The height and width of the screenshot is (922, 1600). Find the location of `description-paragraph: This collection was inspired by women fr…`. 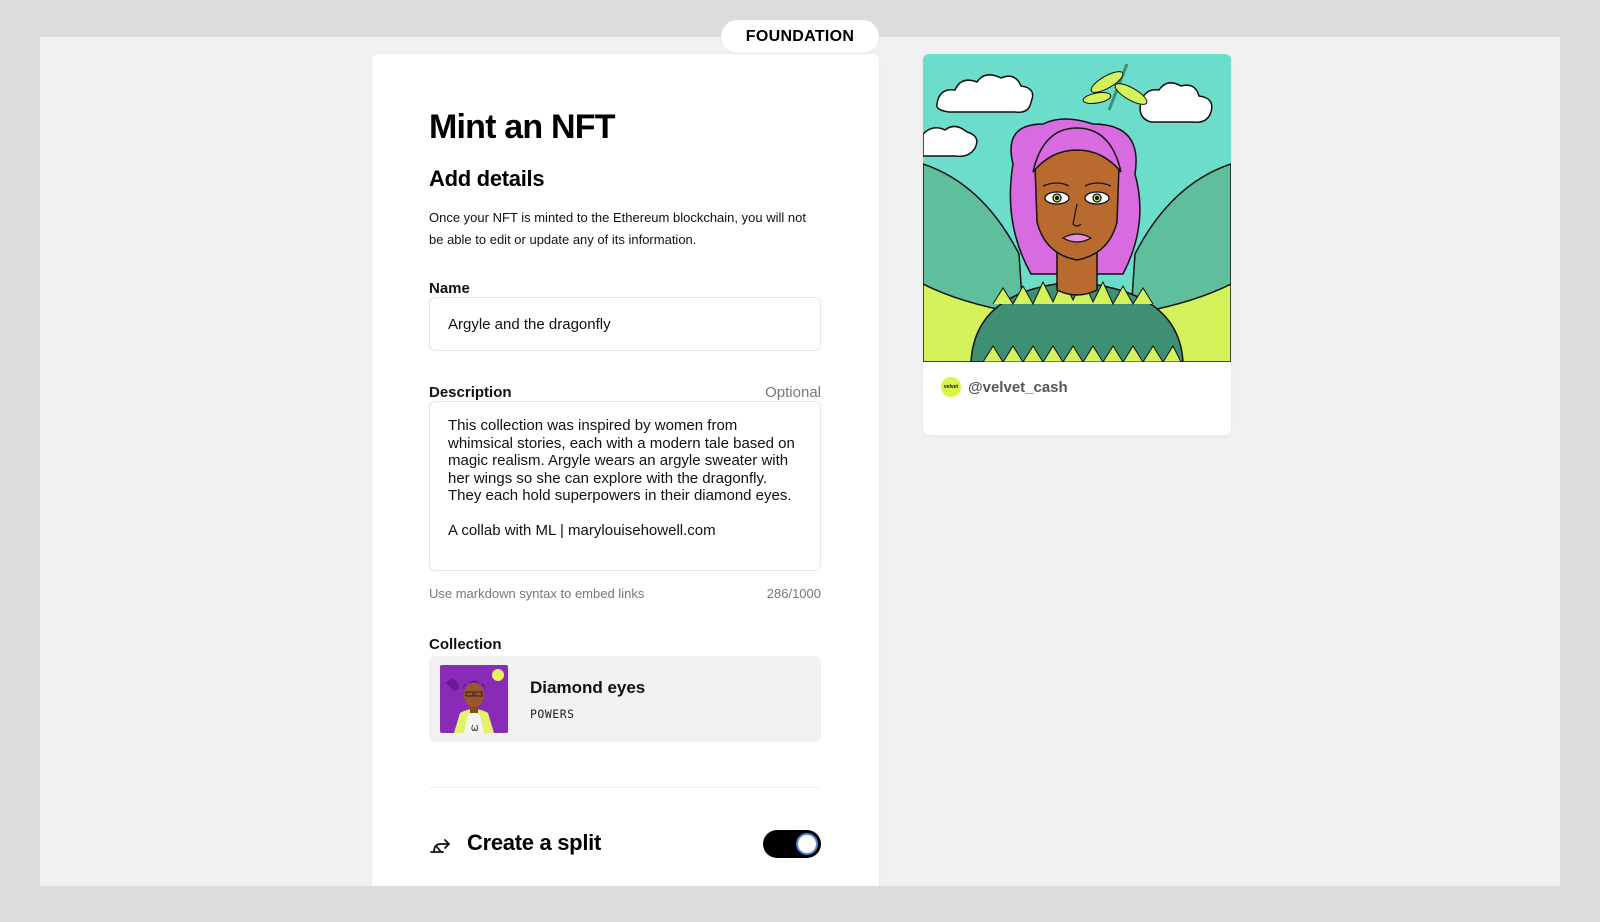

description-paragraph: This collection was inspired by women fr… is located at coordinates (621, 460).